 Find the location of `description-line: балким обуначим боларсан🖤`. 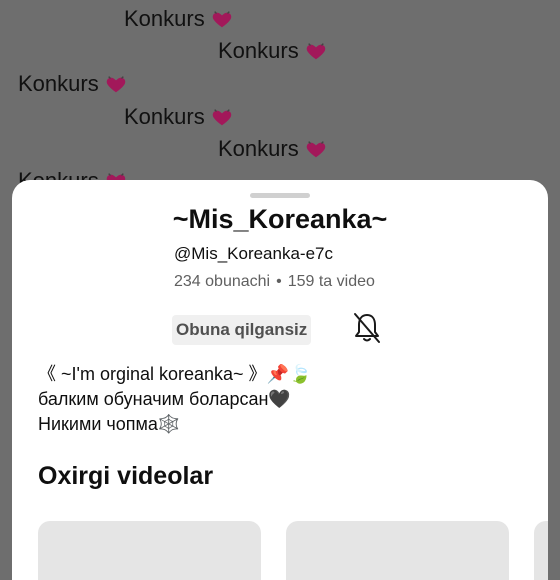

description-line: балким обуначим боларсан🖤 is located at coordinates (164, 399).